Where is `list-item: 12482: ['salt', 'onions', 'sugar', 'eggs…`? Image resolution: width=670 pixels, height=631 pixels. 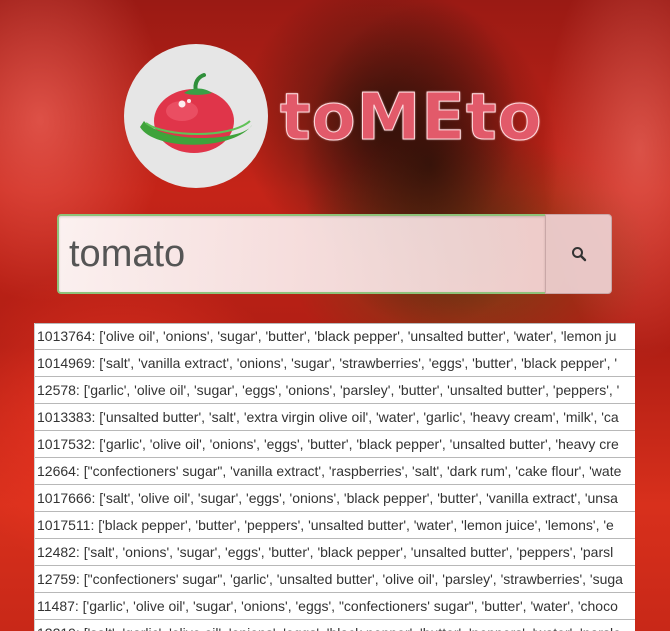 list-item: 12482: ['salt', 'onions', 'sugar', 'eggs… is located at coordinates (335, 552).